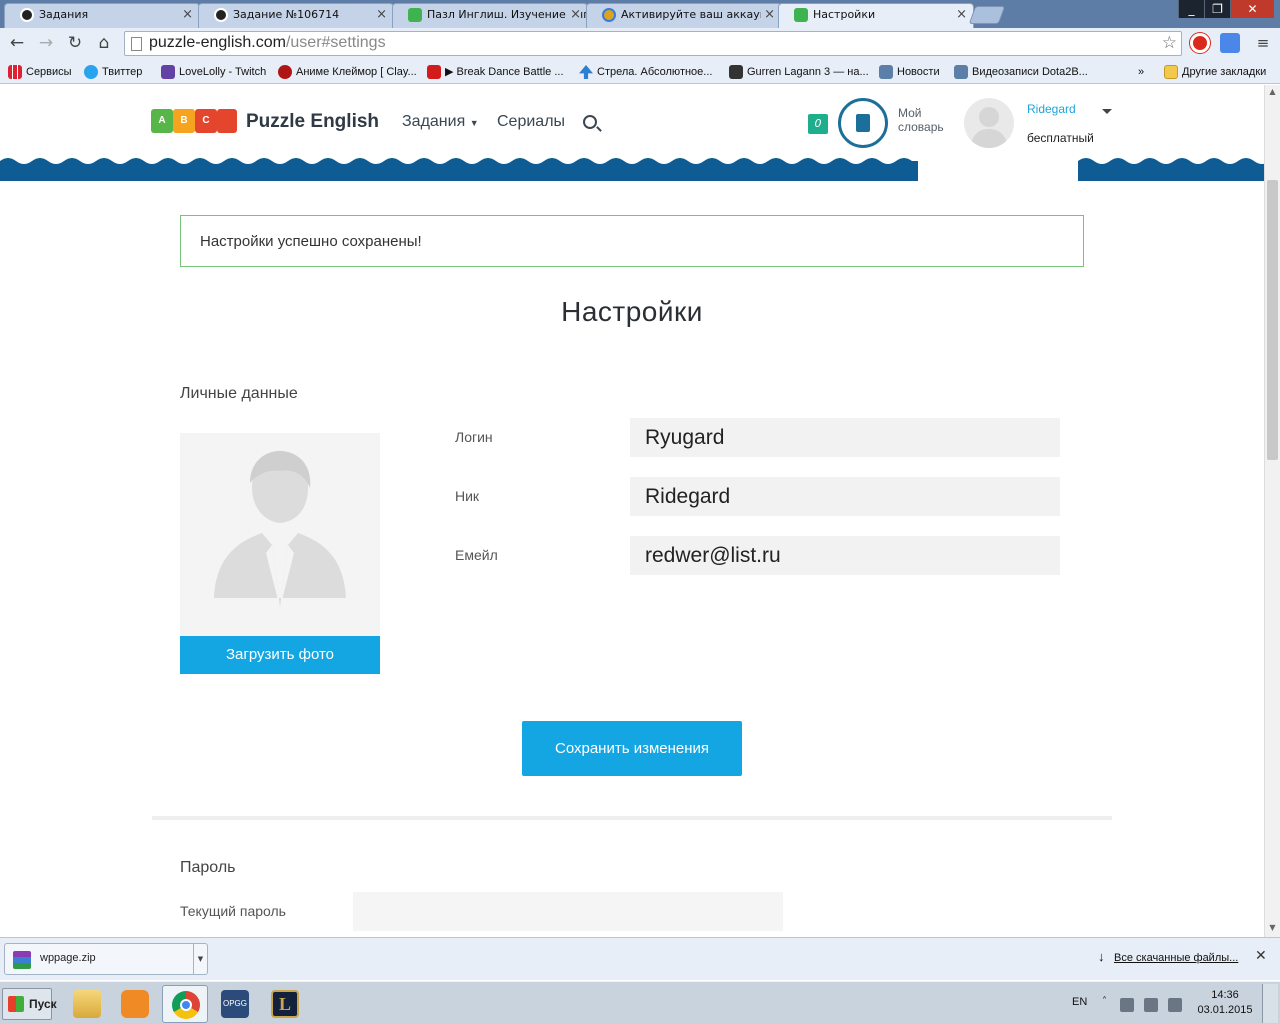 This screenshot has width=1280, height=1024. What do you see at coordinates (1175, 1005) in the screenshot?
I see `volume-icon` at bounding box center [1175, 1005].